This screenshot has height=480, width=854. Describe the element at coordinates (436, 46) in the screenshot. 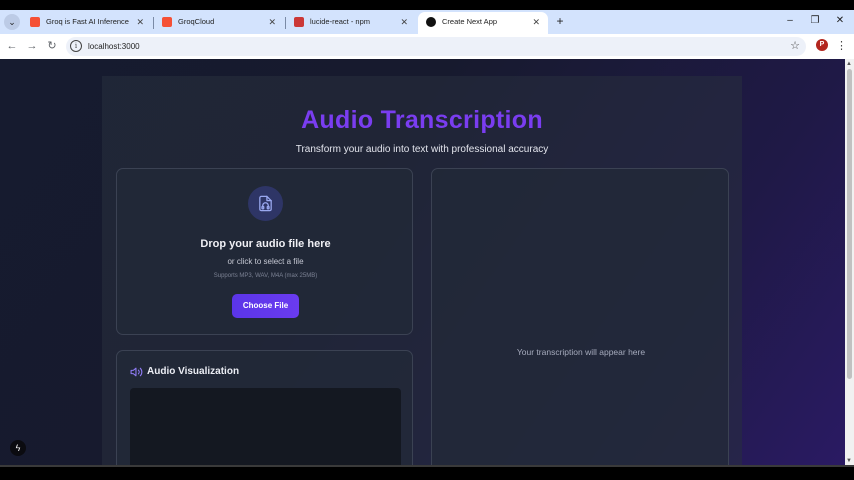

I see `address-bar: i localhost:3000 ☆` at that location.